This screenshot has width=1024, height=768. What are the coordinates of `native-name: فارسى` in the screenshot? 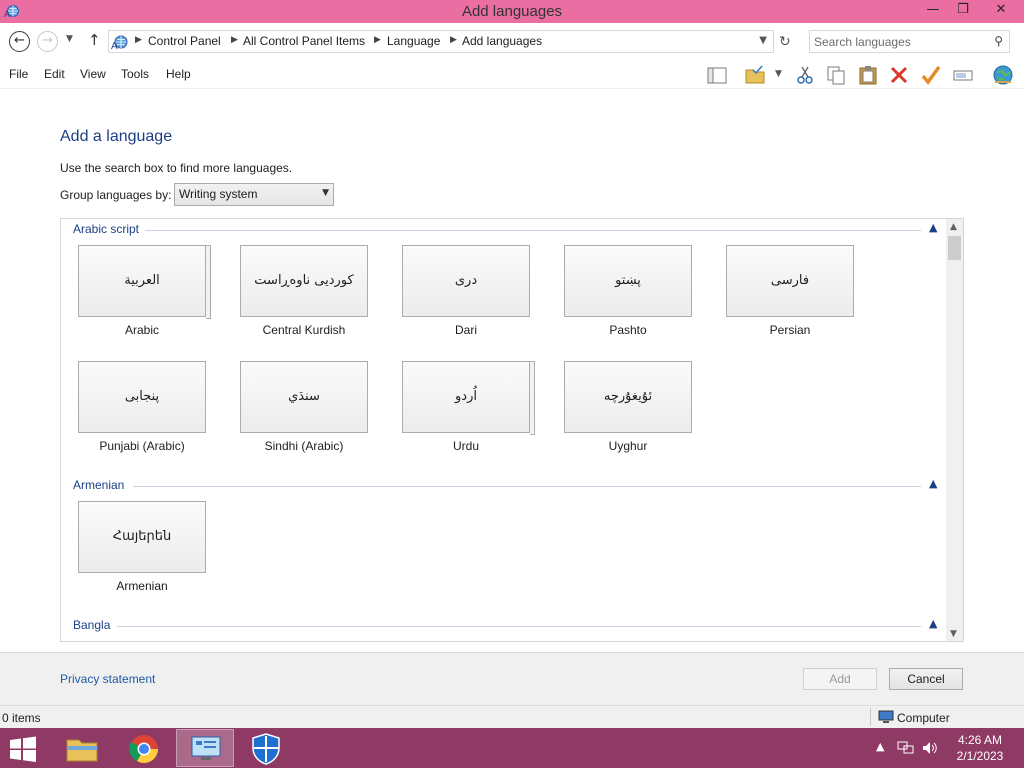 It's located at (790, 280).